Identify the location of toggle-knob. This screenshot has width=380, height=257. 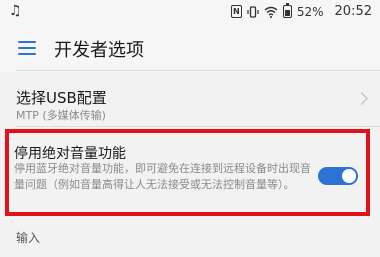
(349, 176).